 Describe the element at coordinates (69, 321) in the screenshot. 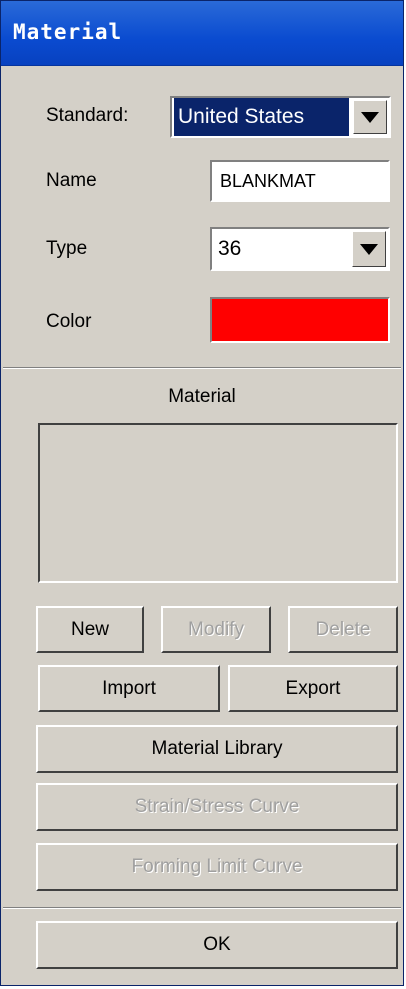

I see `color-label: Color` at that location.